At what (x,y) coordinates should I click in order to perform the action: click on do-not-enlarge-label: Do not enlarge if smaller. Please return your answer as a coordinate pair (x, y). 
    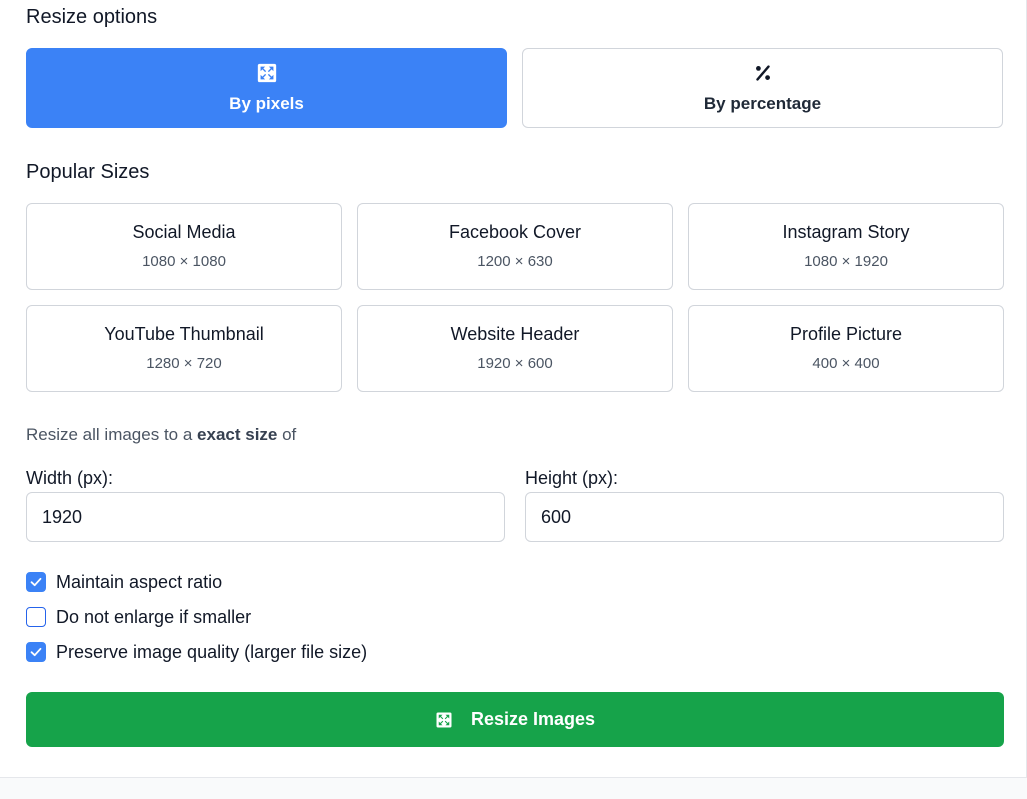
    Looking at the image, I should click on (154, 616).